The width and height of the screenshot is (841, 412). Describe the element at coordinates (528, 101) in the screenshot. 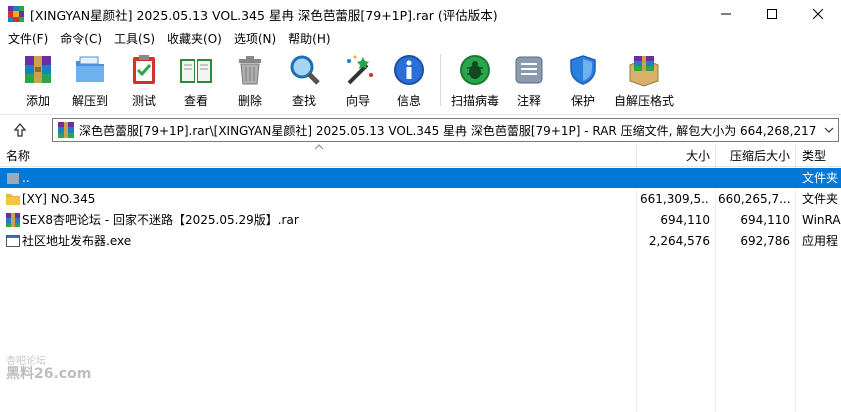

I see `comment-label: 注释` at that location.